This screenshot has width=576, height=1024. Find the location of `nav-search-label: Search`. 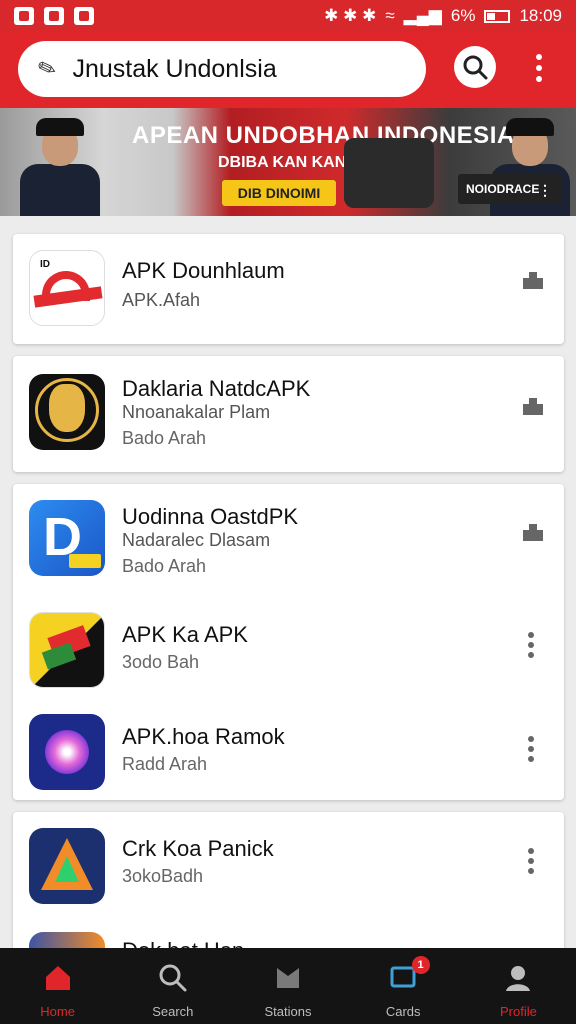

nav-search-label: Search is located at coordinates (173, 1011).